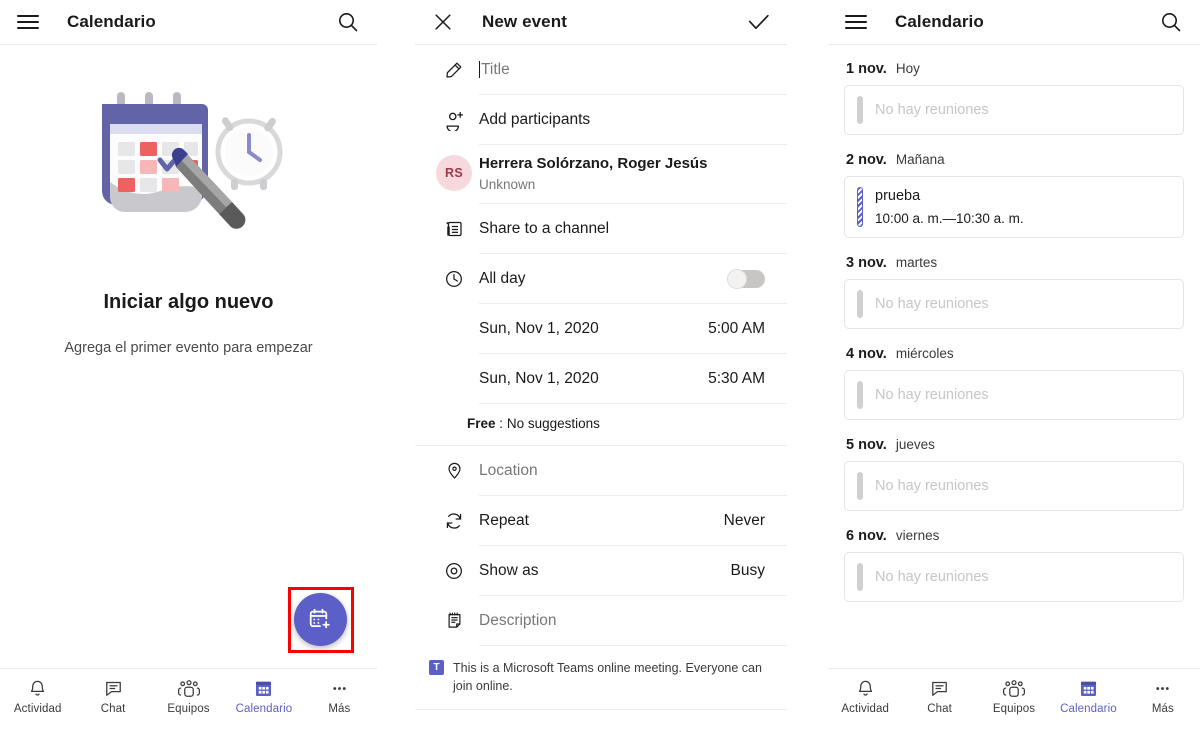 This screenshot has width=1200, height=736. What do you see at coordinates (601, 329) in the screenshot?
I see `start-datetime-row: Sun, Nov 1, 2020 5:00 AM` at bounding box center [601, 329].